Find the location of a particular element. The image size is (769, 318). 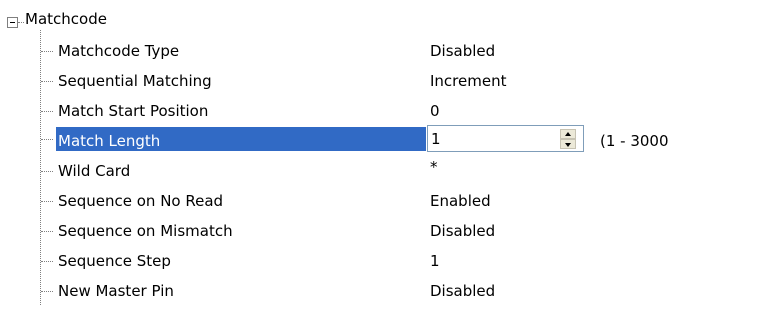

spin-input-value: 1 is located at coordinates (436, 139).